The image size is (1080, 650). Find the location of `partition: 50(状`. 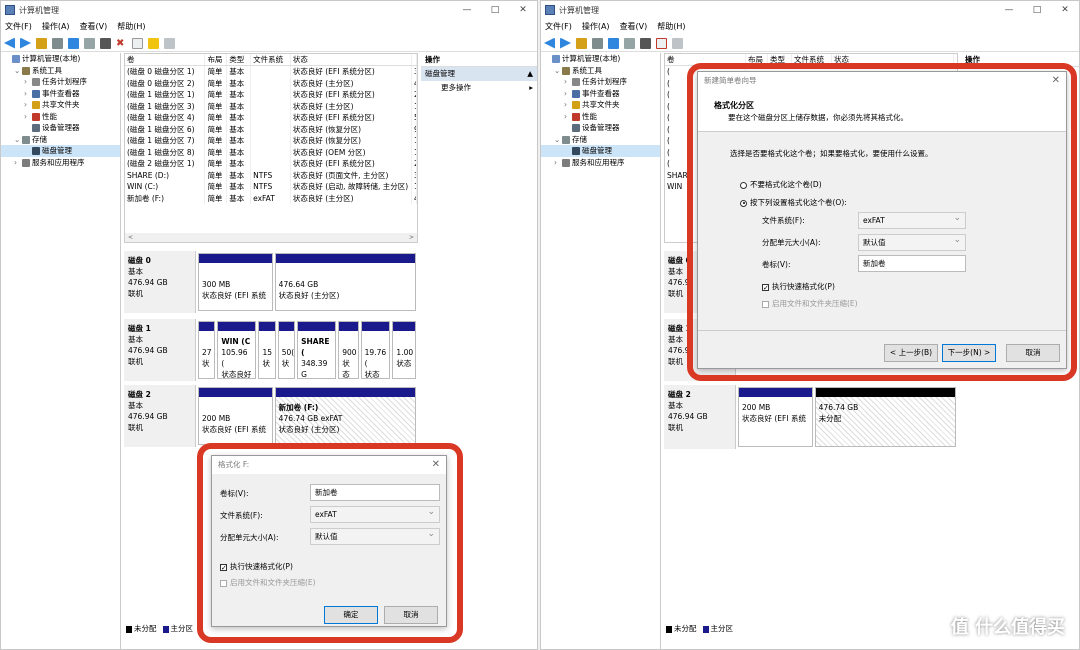

partition: 50(状 is located at coordinates (286, 350).